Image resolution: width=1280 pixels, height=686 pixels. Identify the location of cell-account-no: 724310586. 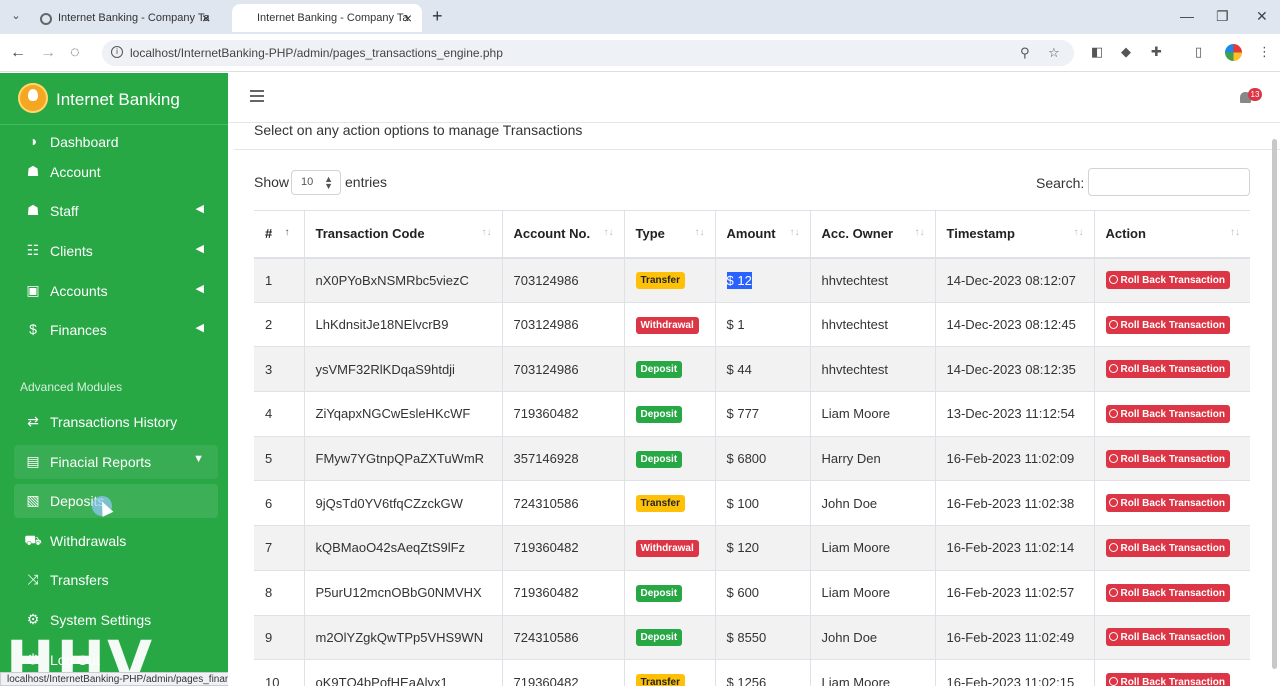
(562, 637).